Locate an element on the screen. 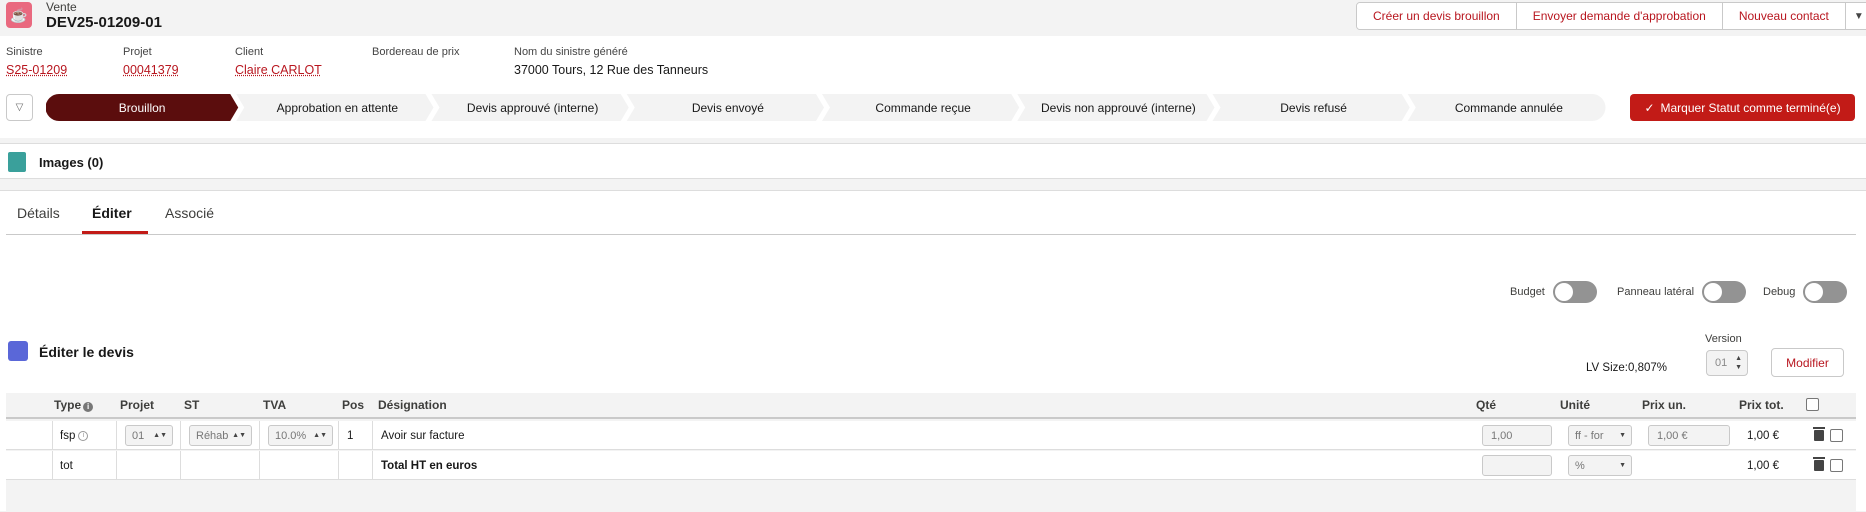 Image resolution: width=1866 pixels, height=512 pixels. version-stepper-icon: ▲ ▼ is located at coordinates (1738, 363).